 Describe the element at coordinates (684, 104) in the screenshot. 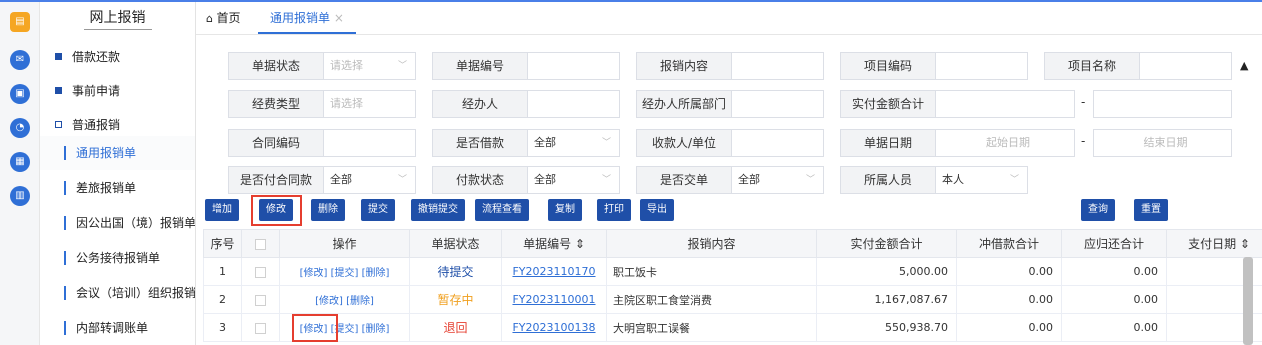

I see `dept-label: 经办人所属部门` at that location.